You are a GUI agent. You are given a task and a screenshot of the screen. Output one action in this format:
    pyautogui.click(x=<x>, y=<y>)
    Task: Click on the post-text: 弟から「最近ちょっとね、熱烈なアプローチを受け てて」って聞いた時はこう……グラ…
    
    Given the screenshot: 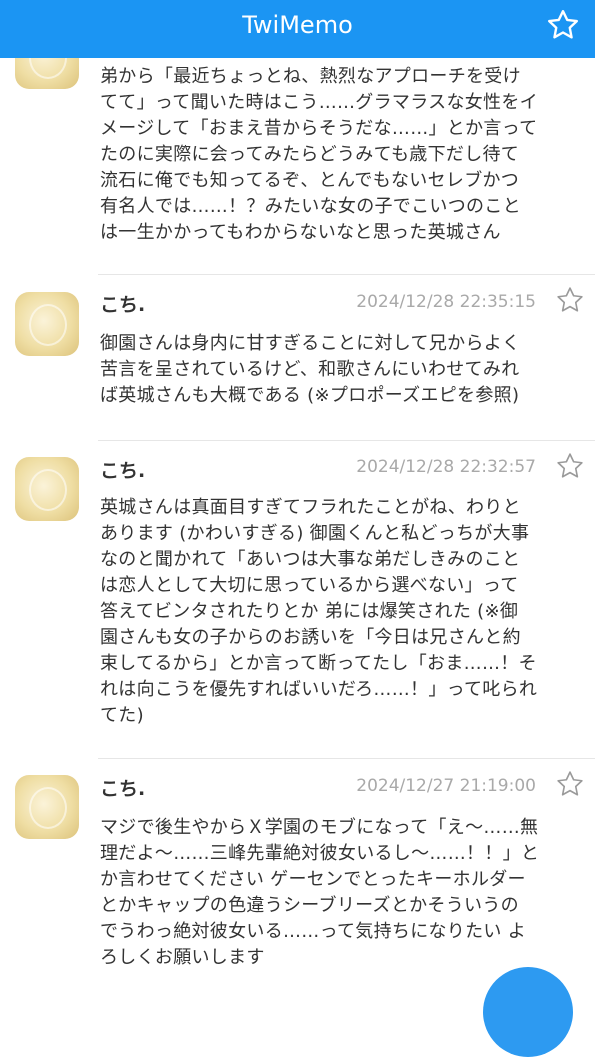 What is the action you would take?
    pyautogui.click(x=319, y=154)
    